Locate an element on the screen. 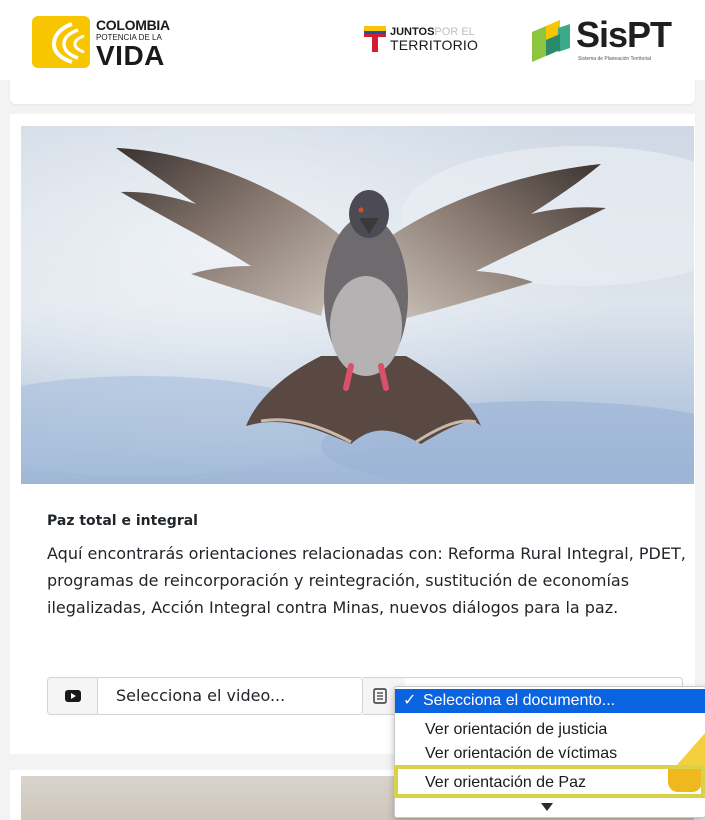 The height and width of the screenshot is (820, 705). colombia-potencia-de-la-vida-logo: COLOMBIA POTENCIA DE LA VIDA is located at coordinates (112, 44).